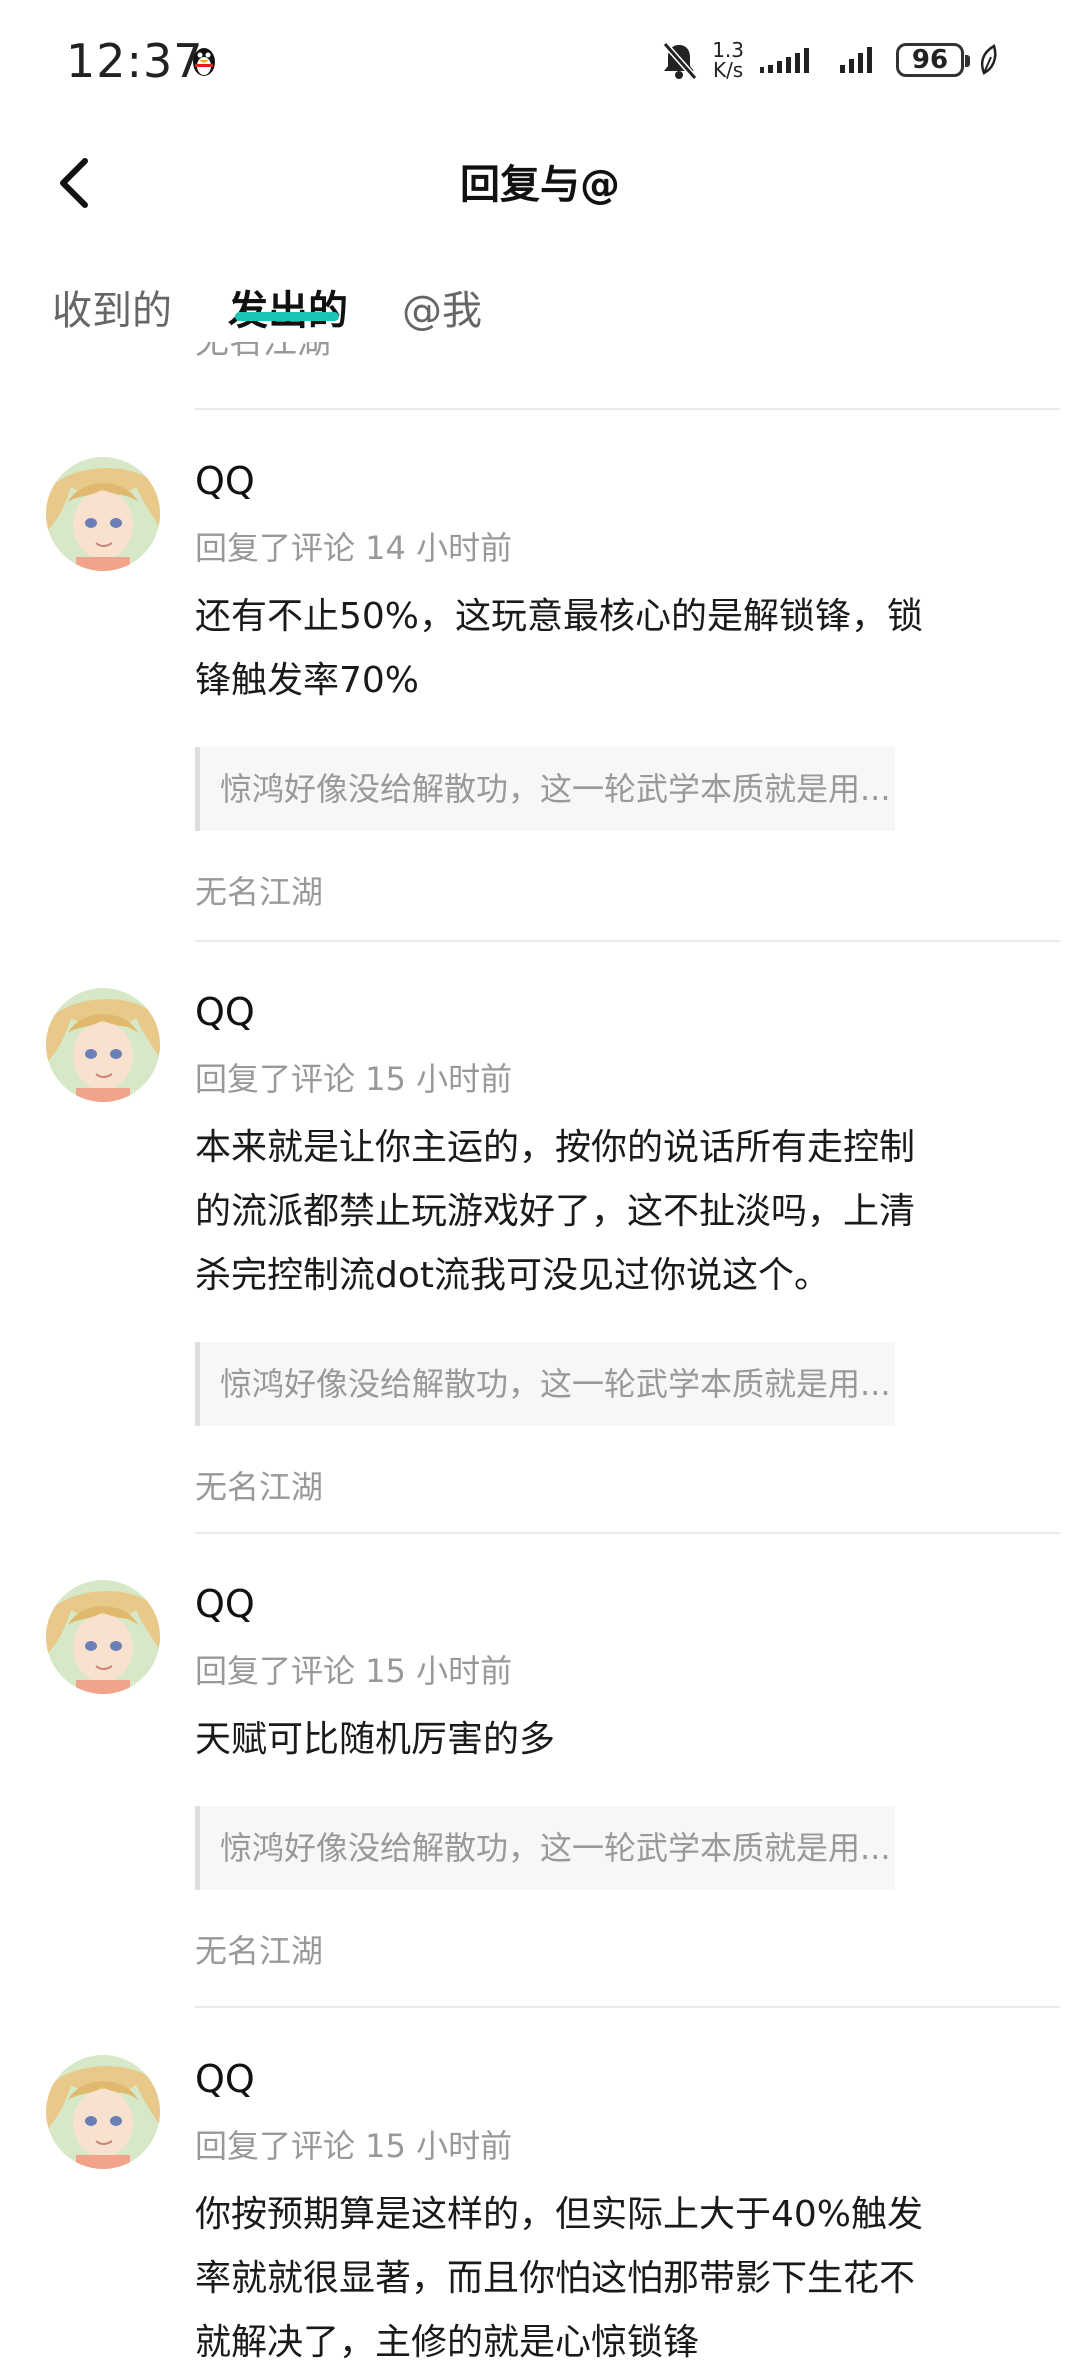  What do you see at coordinates (728, 50) in the screenshot?
I see `net-speed-value: 1.3` at bounding box center [728, 50].